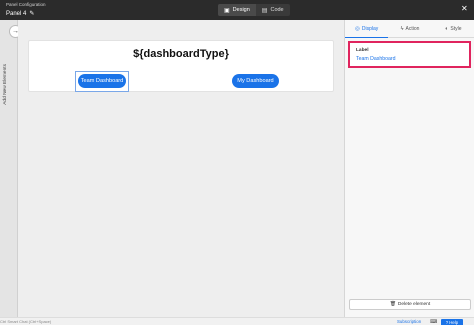 This screenshot has height=325, width=474. I want to click on tab-design: ▣ Design, so click(237, 10).